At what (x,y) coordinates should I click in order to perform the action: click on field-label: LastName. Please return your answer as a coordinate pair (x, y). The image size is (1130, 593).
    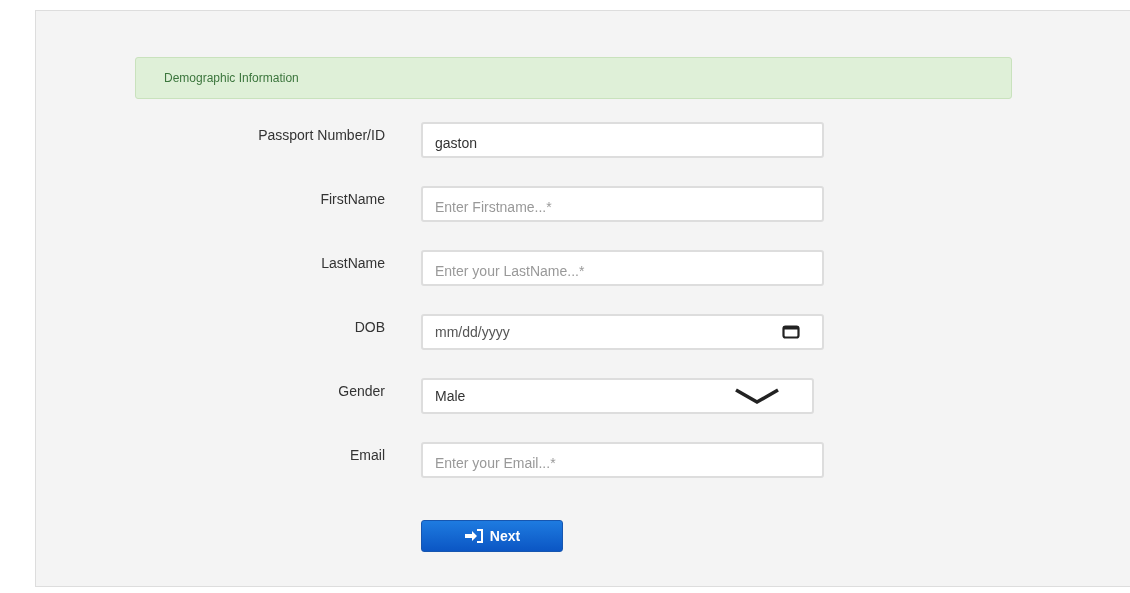
    Looking at the image, I should click on (353, 263).